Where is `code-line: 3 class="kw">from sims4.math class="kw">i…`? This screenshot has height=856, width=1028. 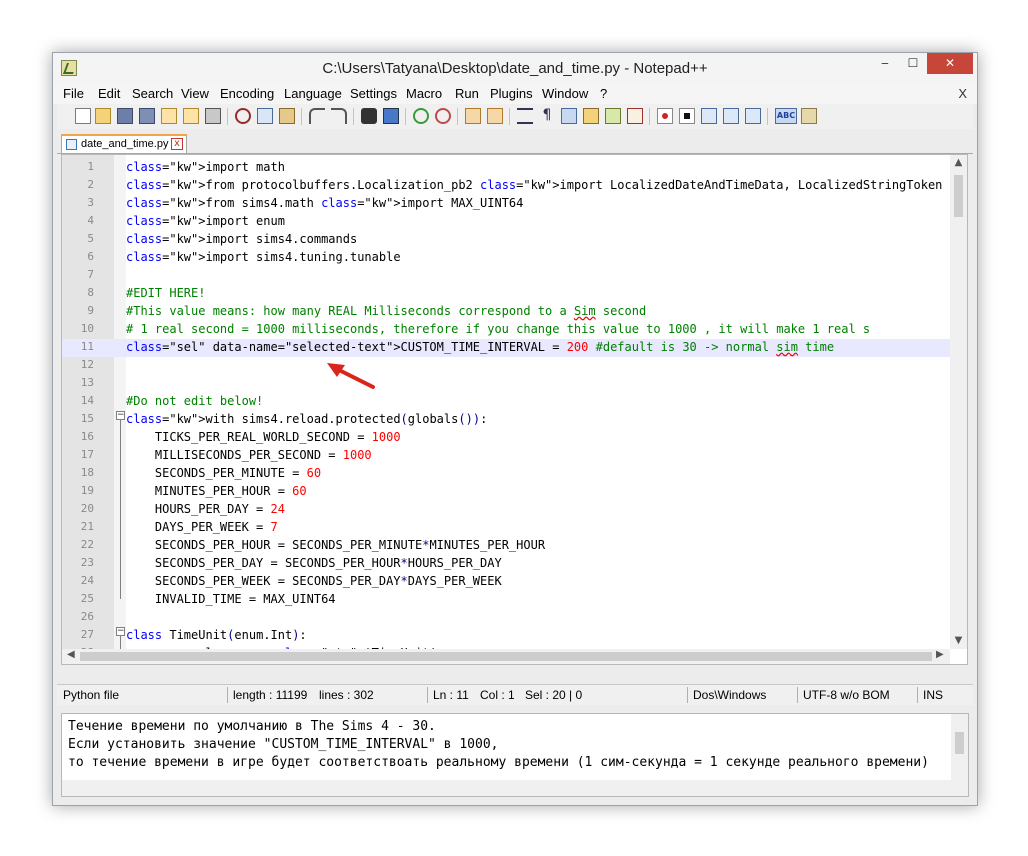 code-line: 3 class="kw">from sims4.math class="kw">i… is located at coordinates (506, 204).